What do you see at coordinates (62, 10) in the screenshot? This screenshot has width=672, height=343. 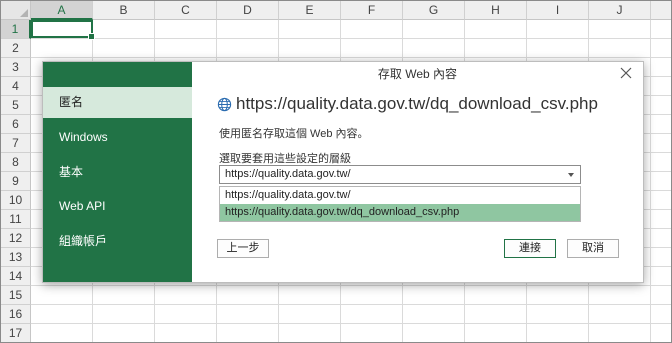 I see `column-header-a: A` at bounding box center [62, 10].